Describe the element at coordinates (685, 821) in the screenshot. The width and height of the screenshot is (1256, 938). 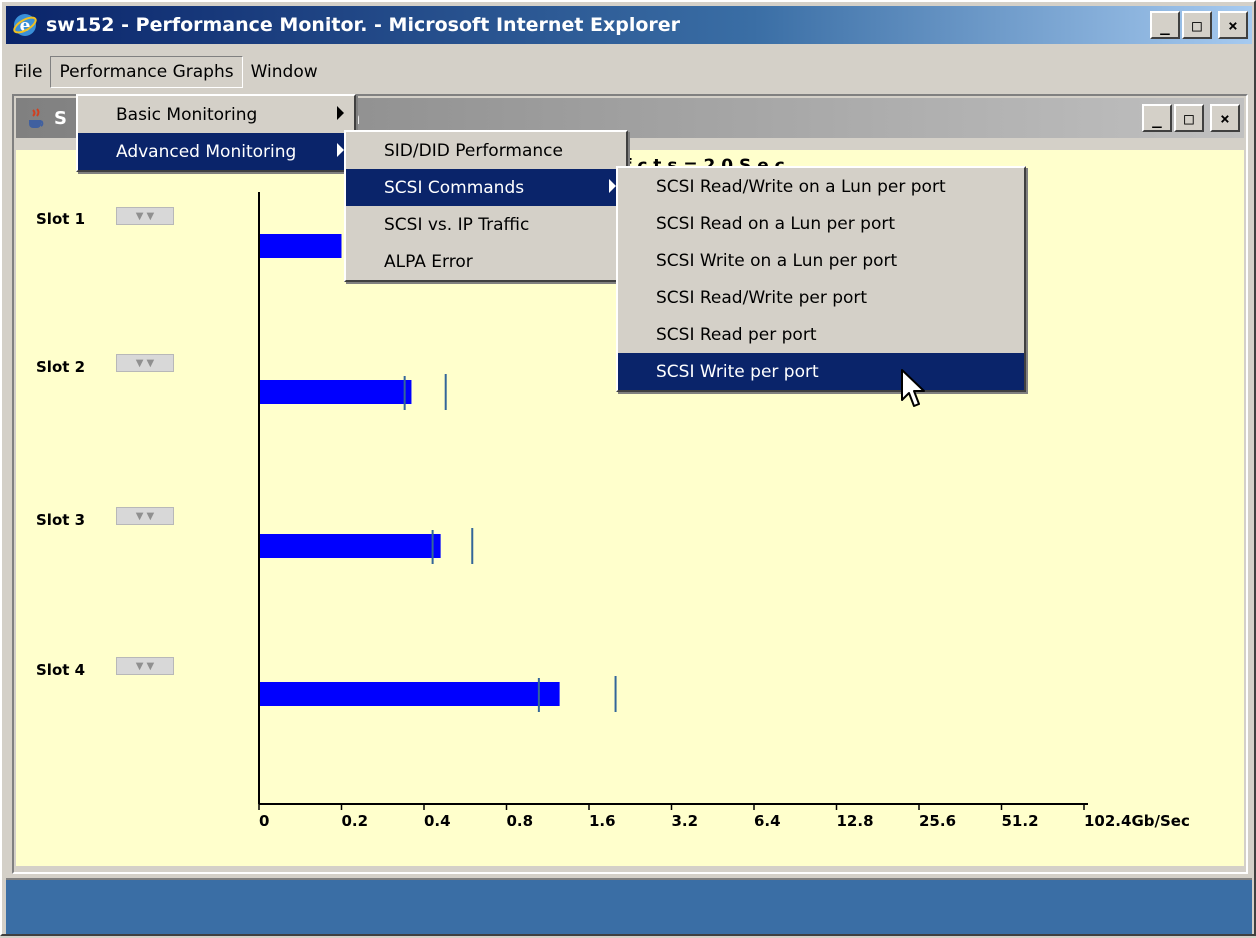
I see `x-tick-label: 3.2` at that location.